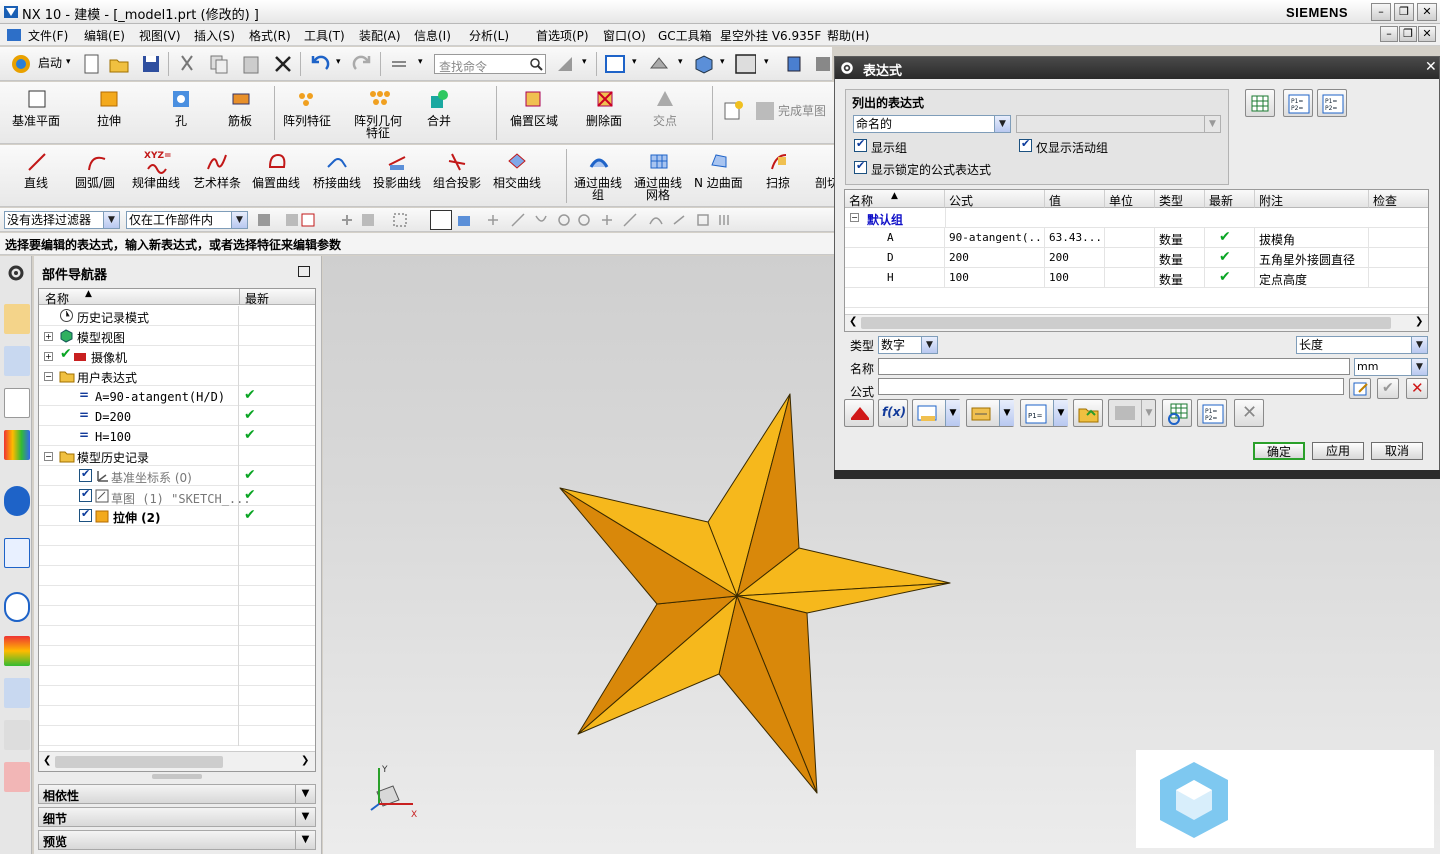  I want to click on rectangle-select-icon, so click(407, 220).